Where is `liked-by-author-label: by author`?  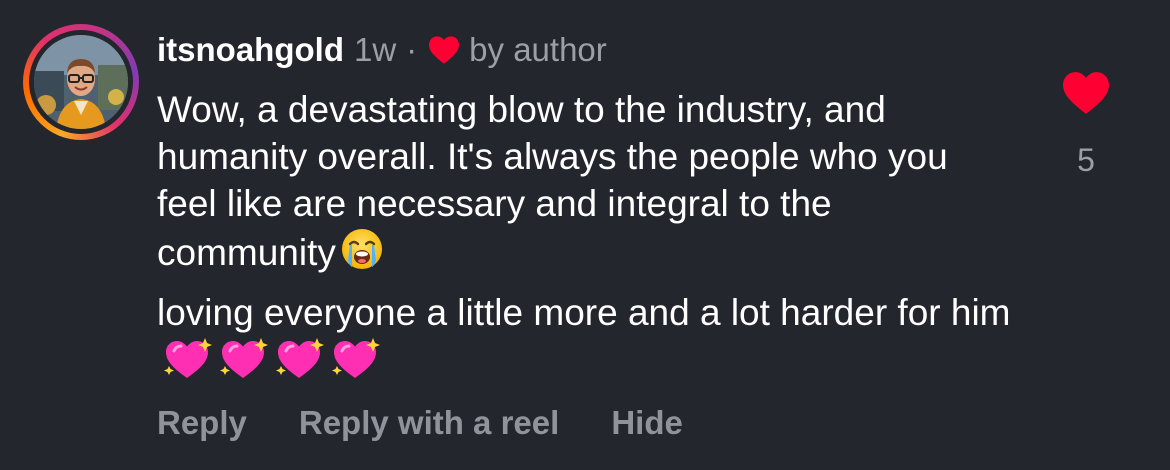
liked-by-author-label: by author is located at coordinates (538, 49).